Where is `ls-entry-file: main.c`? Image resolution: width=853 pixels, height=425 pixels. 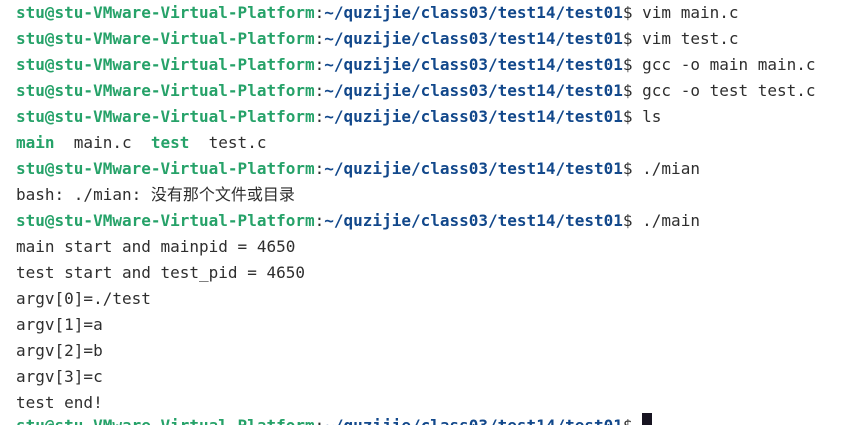
ls-entry-file: main.c is located at coordinates (102, 142).